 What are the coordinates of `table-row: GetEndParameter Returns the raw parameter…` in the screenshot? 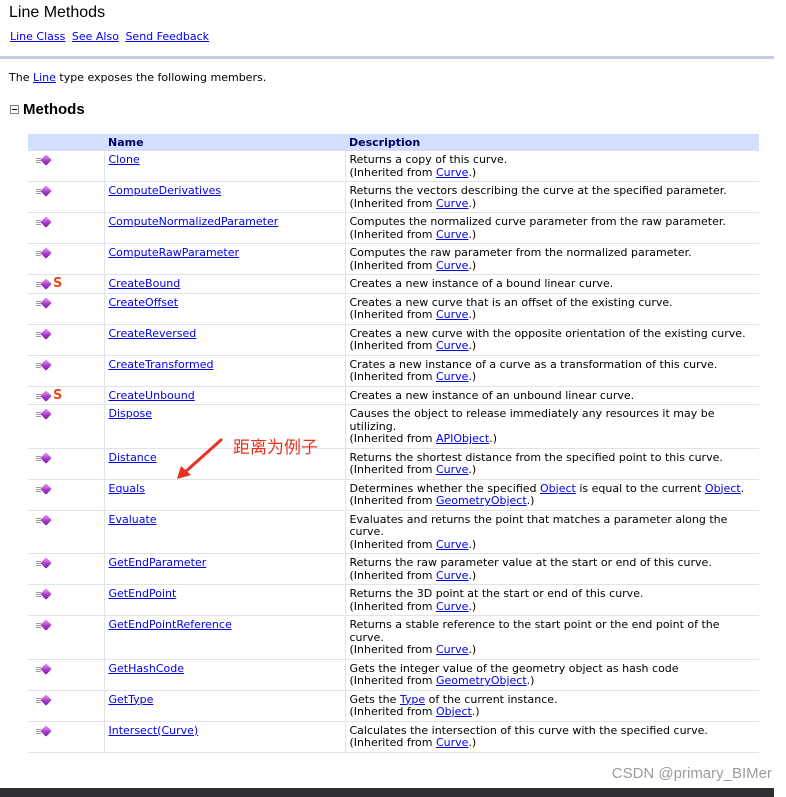 It's located at (393, 569).